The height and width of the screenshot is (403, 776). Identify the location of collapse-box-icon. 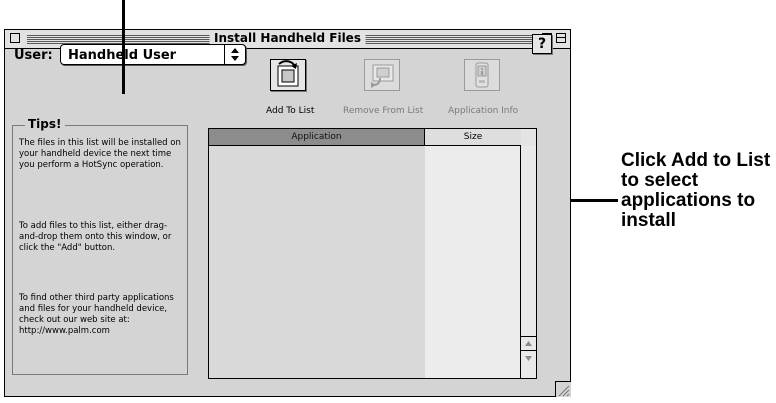
(561, 38).